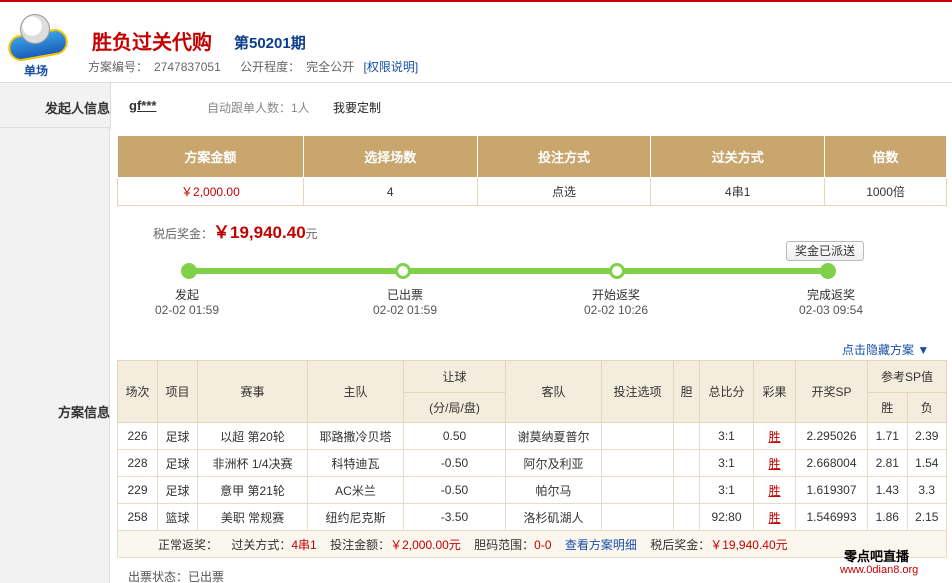 Image resolution: width=952 pixels, height=583 pixels. Describe the element at coordinates (253, 66) in the screenshot. I see `plan-meta: 方案编号： 2747837051 公开程度： 完全公开 [权限说明]` at that location.